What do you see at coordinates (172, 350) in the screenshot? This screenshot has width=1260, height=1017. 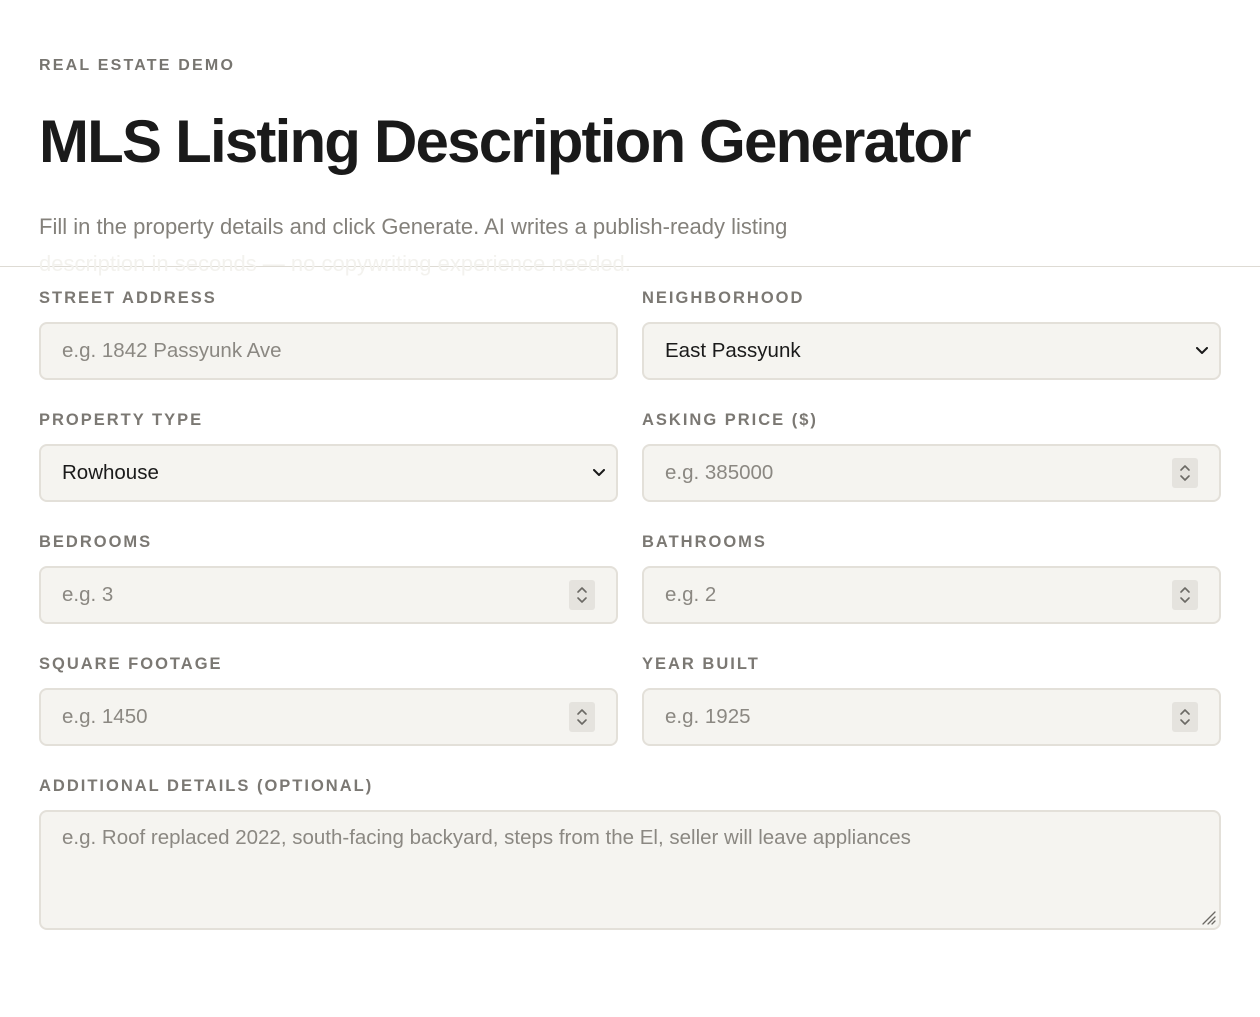 I see `street-address-placeholder: e.g. 1842 Passyunk Ave` at bounding box center [172, 350].